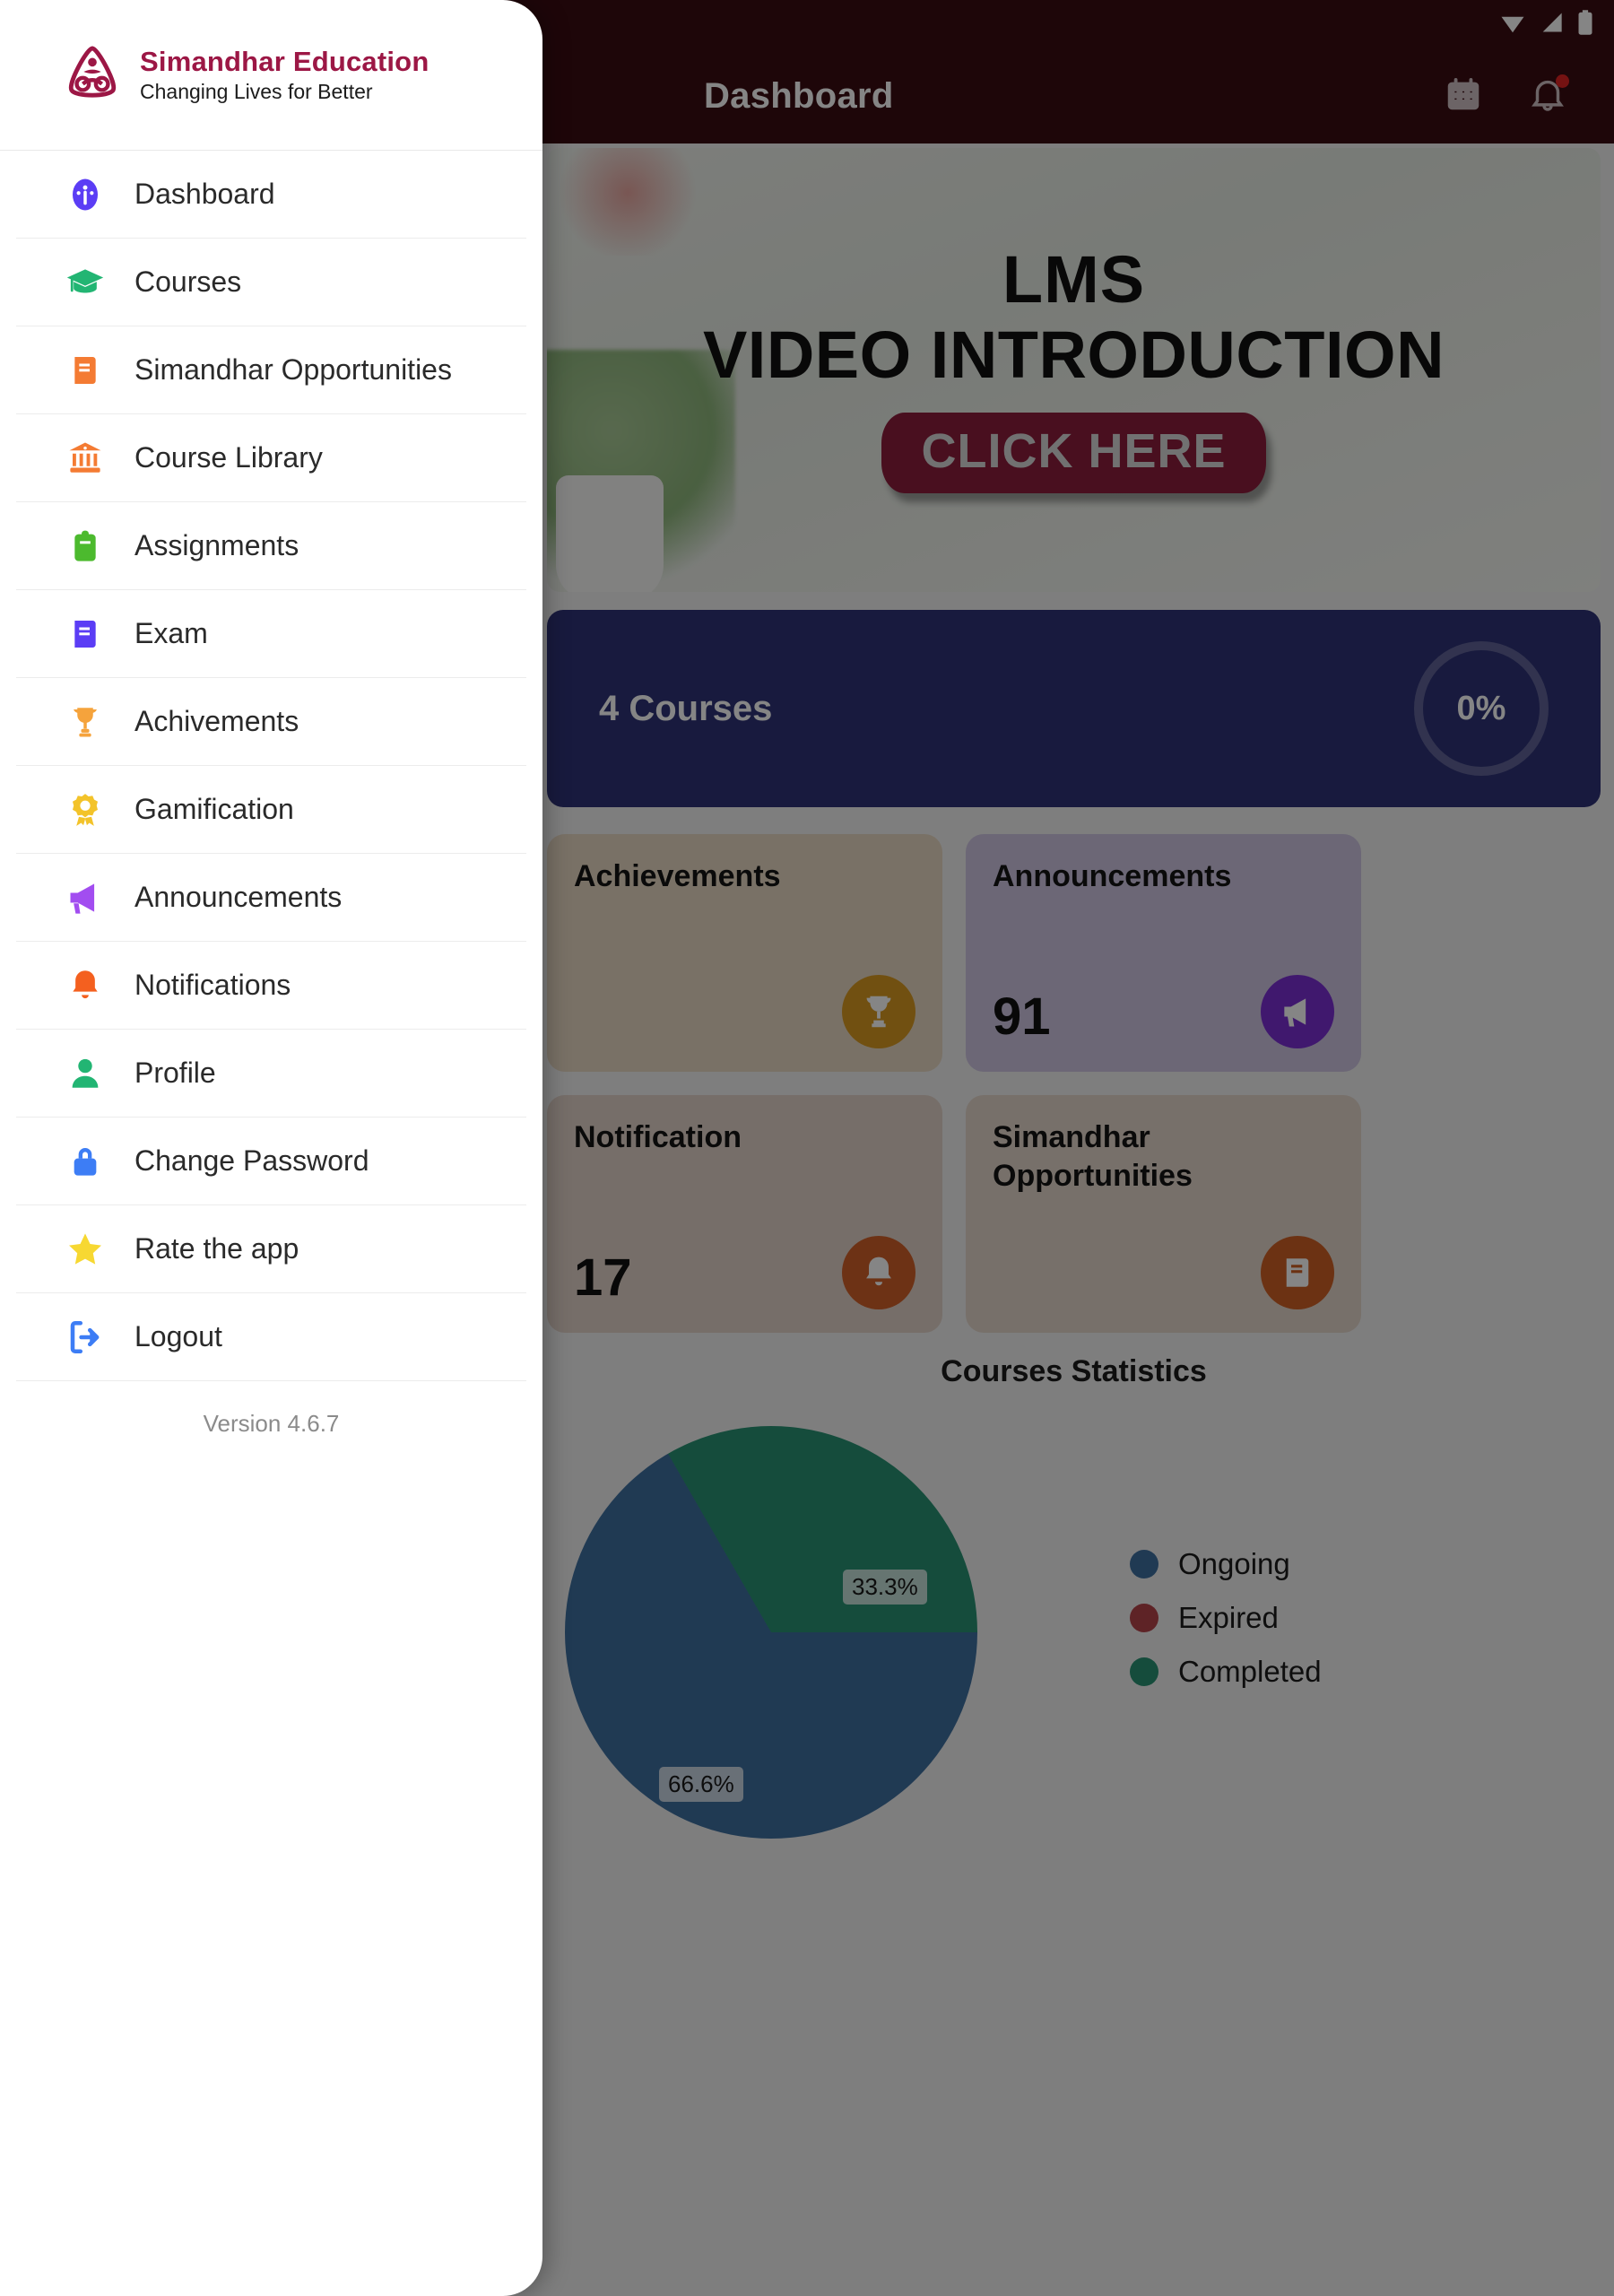  Describe the element at coordinates (212, 985) in the screenshot. I see `sidebar-item-label: Notifications` at that location.